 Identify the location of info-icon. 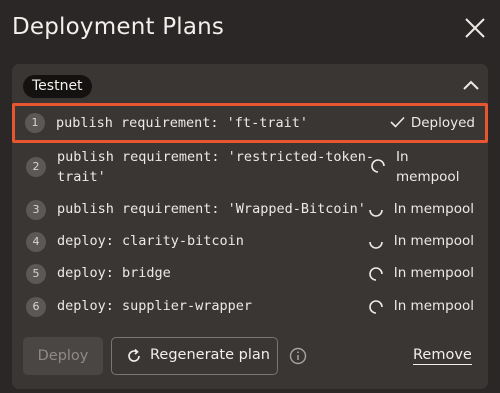
(298, 356).